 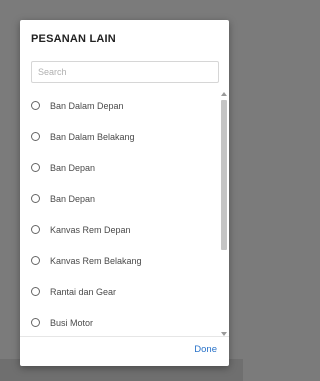 I want to click on list-item: Rantai dan Gear, so click(x=124, y=291).